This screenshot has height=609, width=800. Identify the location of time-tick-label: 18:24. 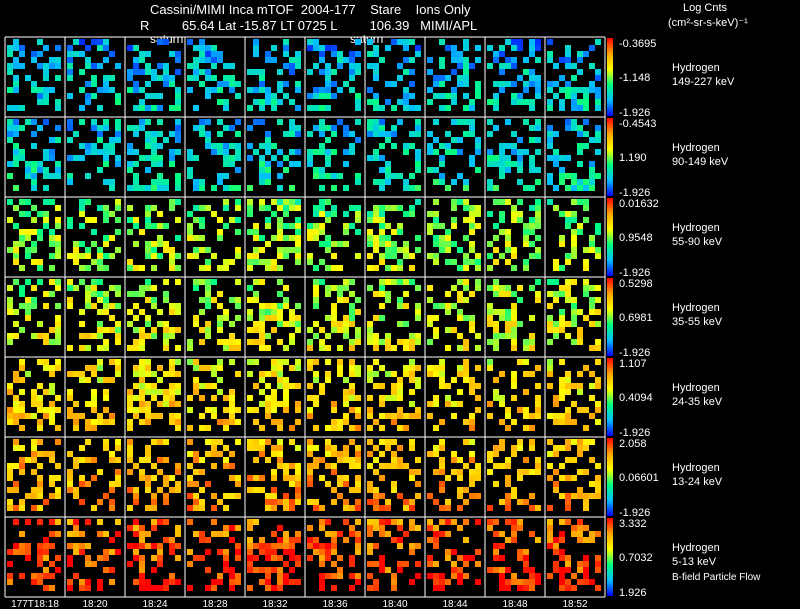
(154, 604).